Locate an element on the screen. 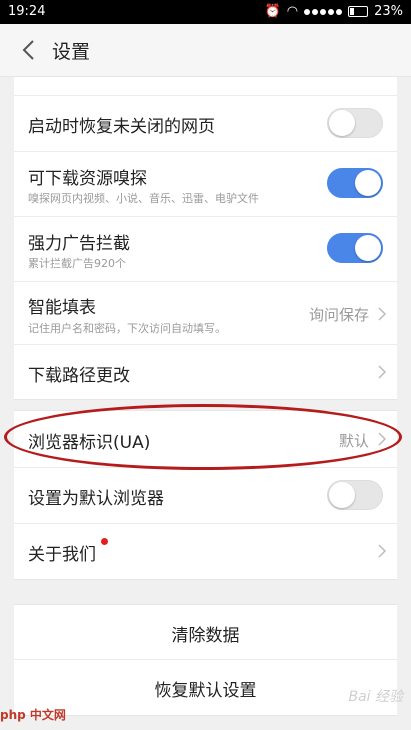 The image size is (411, 730). button-label: 恢复默认设置 is located at coordinates (205, 691).